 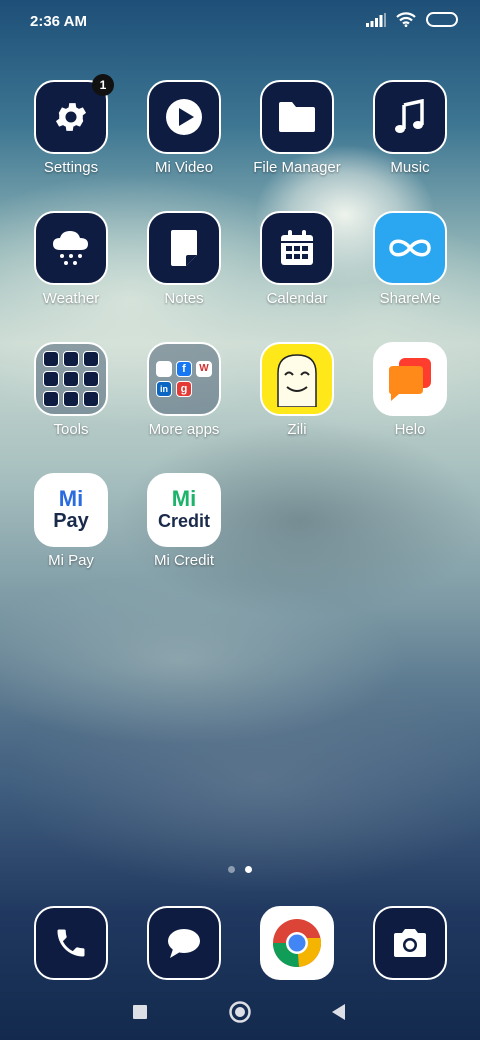 I want to click on navigation-bar, so click(x=240, y=1012).